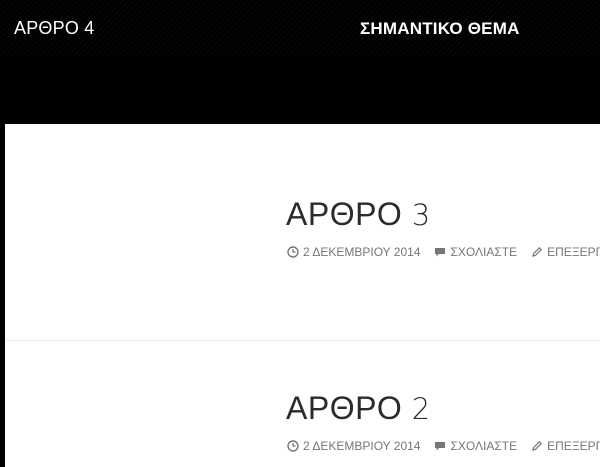  I want to click on post-title-link: ΑΡΘΡΟ 2, so click(358, 408).